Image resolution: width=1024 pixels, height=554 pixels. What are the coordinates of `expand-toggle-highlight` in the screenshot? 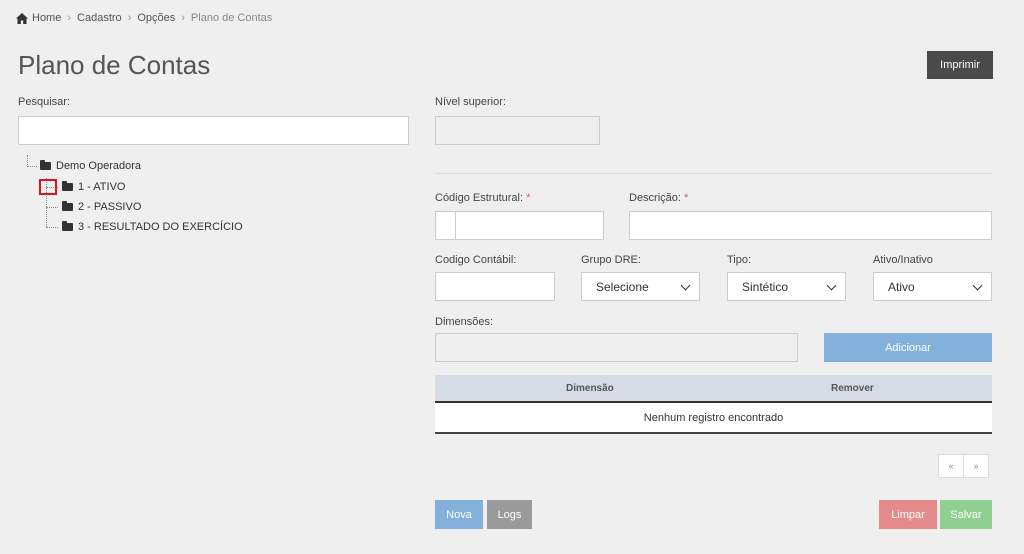 It's located at (48, 187).